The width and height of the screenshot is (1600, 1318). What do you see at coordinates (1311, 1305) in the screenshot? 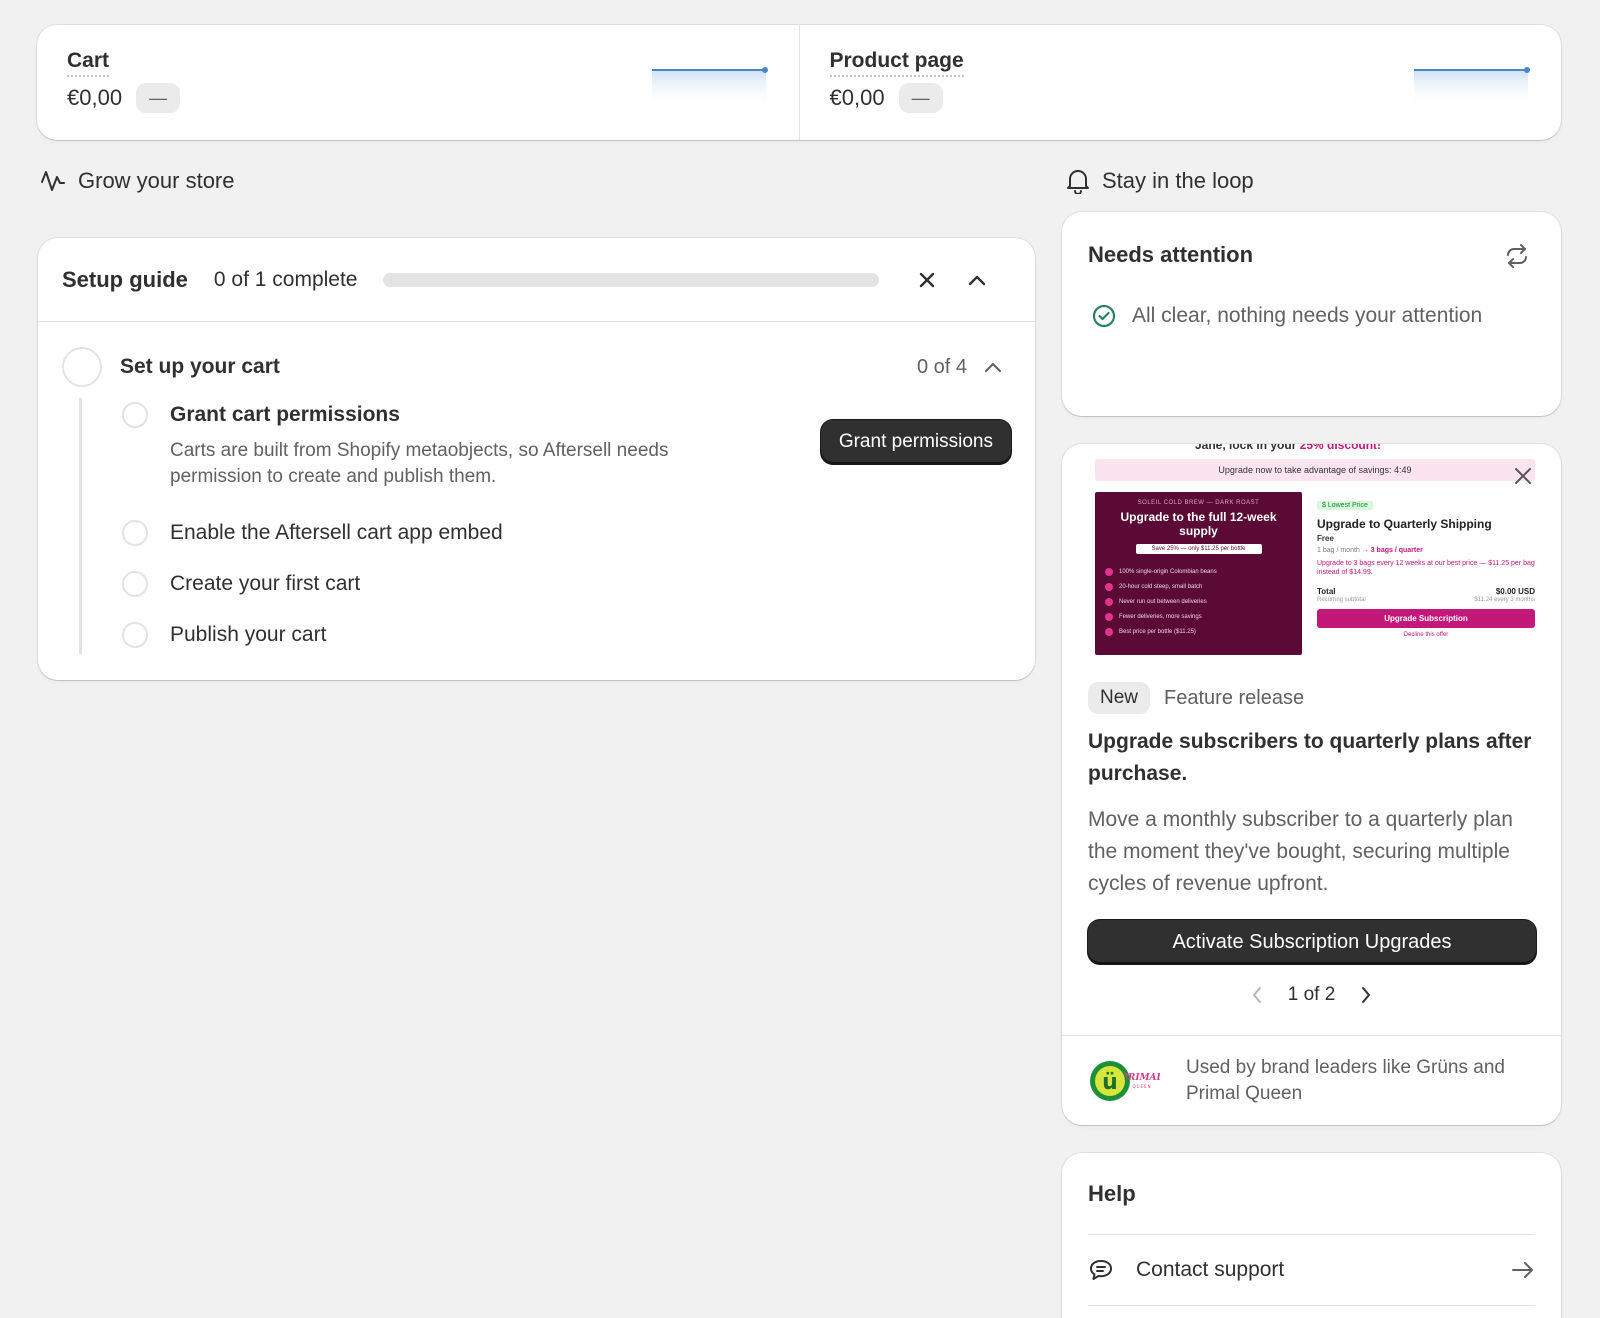
I see `help-divider` at bounding box center [1311, 1305].